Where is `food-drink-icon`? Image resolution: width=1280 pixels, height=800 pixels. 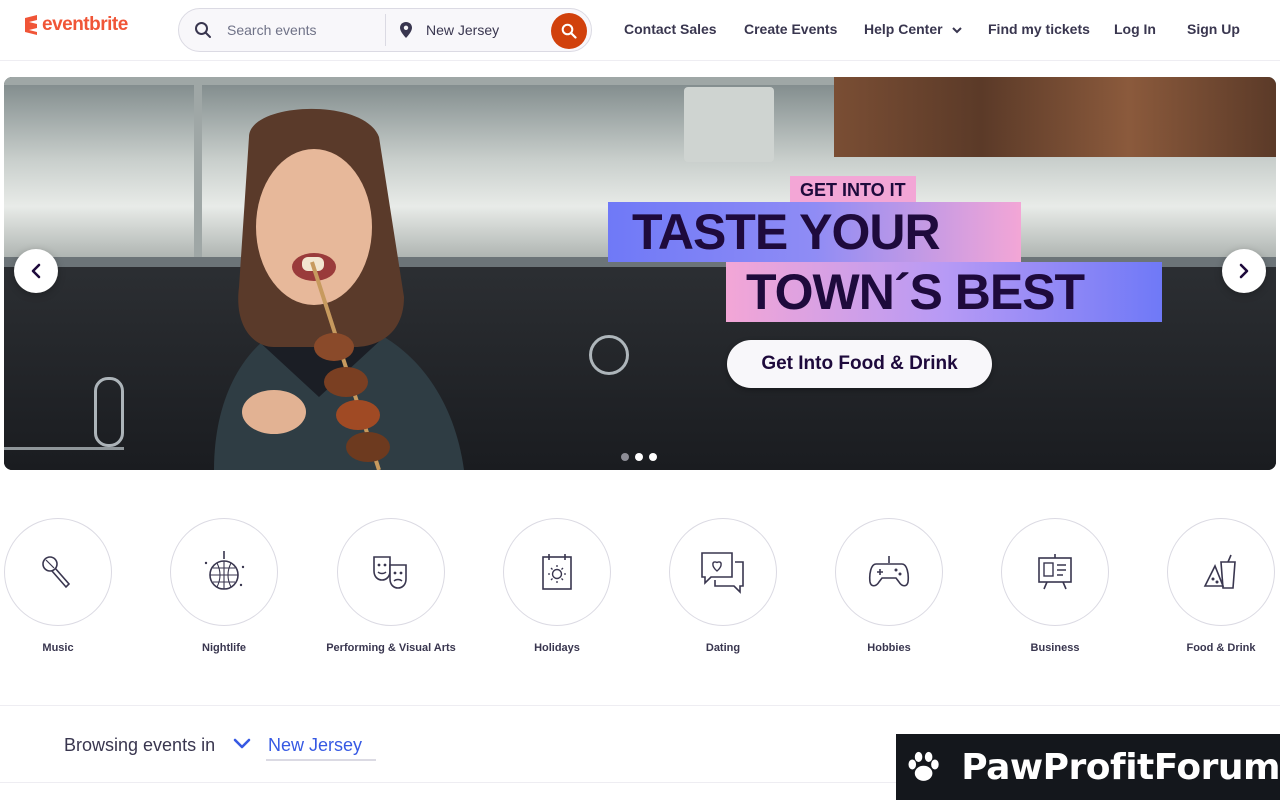
food-drink-icon is located at coordinates (1219, 571).